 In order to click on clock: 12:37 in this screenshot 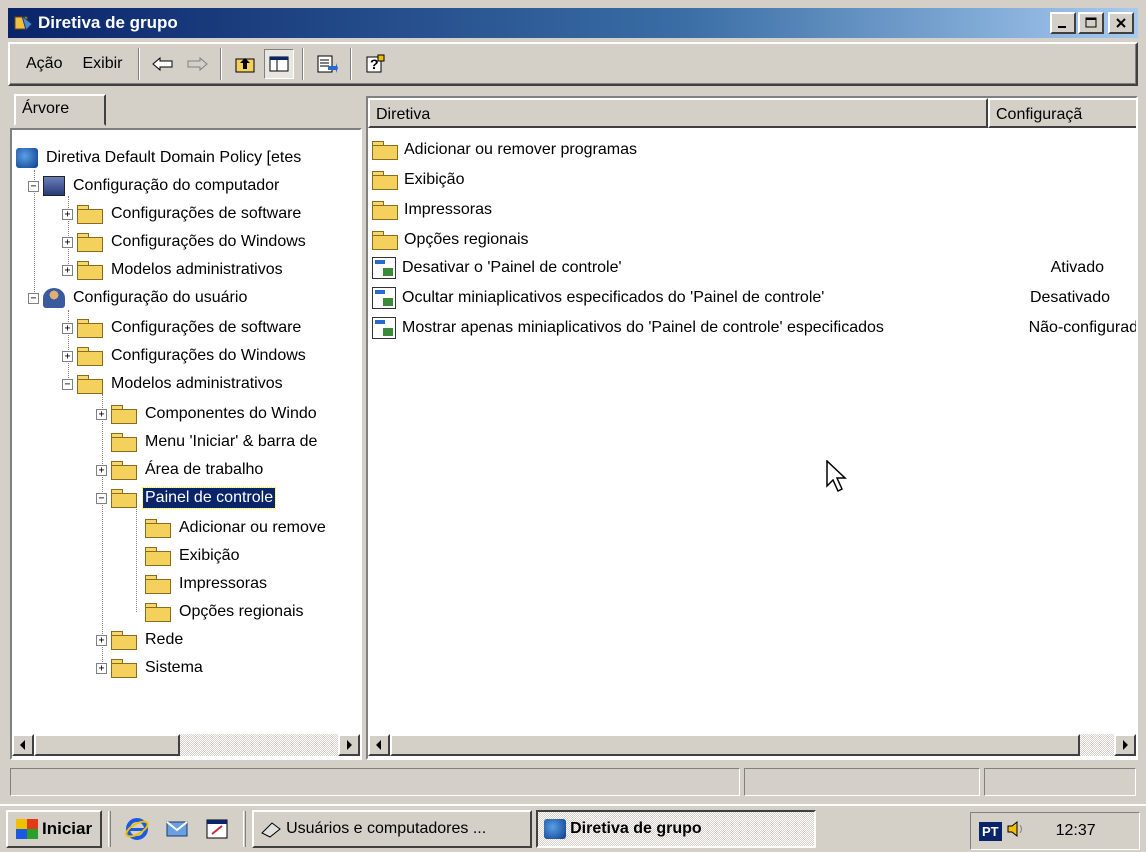, I will do `click(1076, 831)`.